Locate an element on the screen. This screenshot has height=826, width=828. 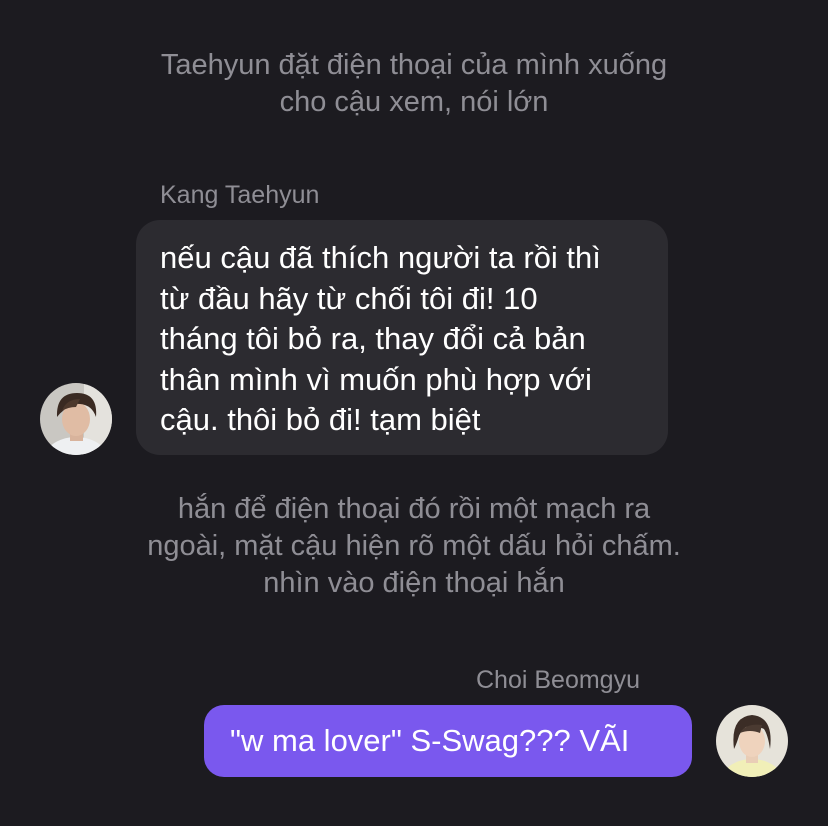
sender-name-choi-beomgyu: Choi Beomgyu is located at coordinates (558, 680).